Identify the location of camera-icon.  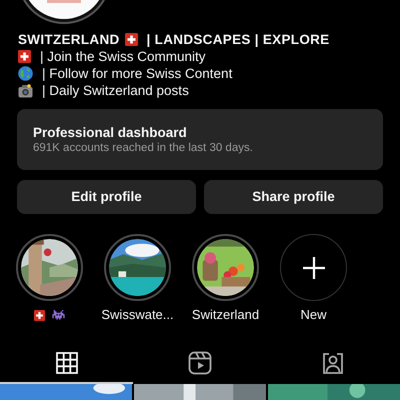
(25, 91).